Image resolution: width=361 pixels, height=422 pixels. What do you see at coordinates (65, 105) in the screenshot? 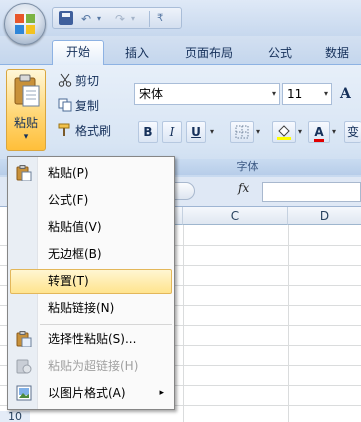
I see `copy-icon` at bounding box center [65, 105].